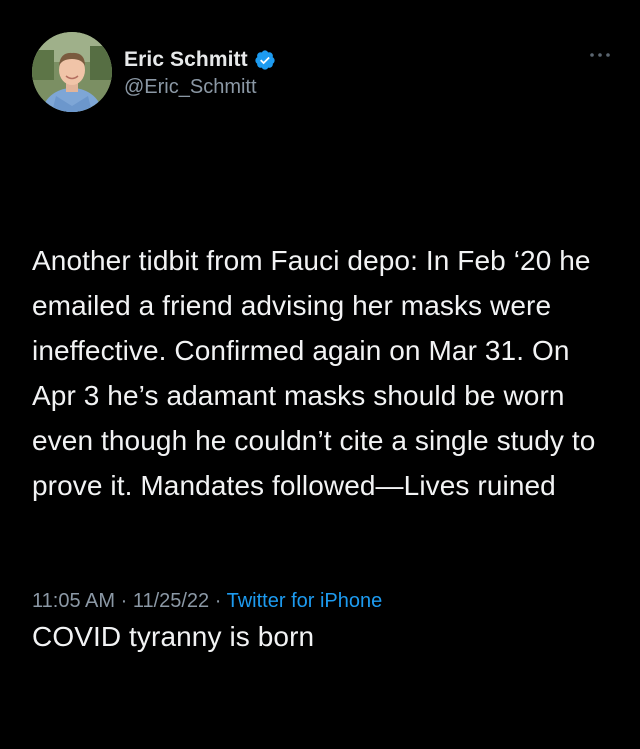 The height and width of the screenshot is (749, 640). I want to click on tweet-meta: 11:05 AM · 11/25/22 · Twitter for iPhone, so click(207, 601).